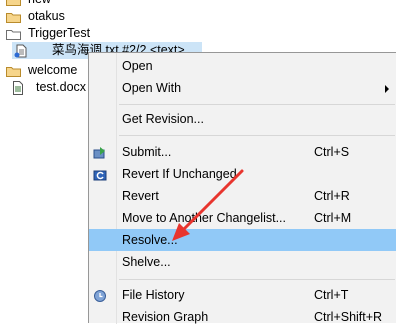 Image resolution: width=396 pixels, height=328 pixels. I want to click on menu-item-shortcut: Ctrl+Shift+R, so click(348, 317).